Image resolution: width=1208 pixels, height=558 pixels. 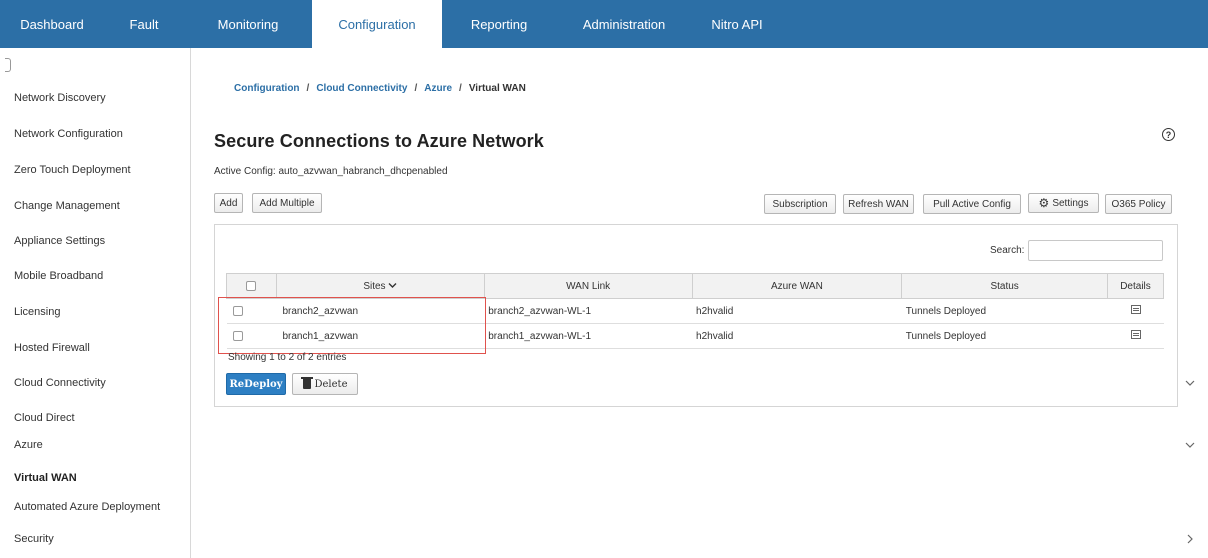 I want to click on sidebar-item-network-configuration: Network Configuration, so click(x=605, y=134).